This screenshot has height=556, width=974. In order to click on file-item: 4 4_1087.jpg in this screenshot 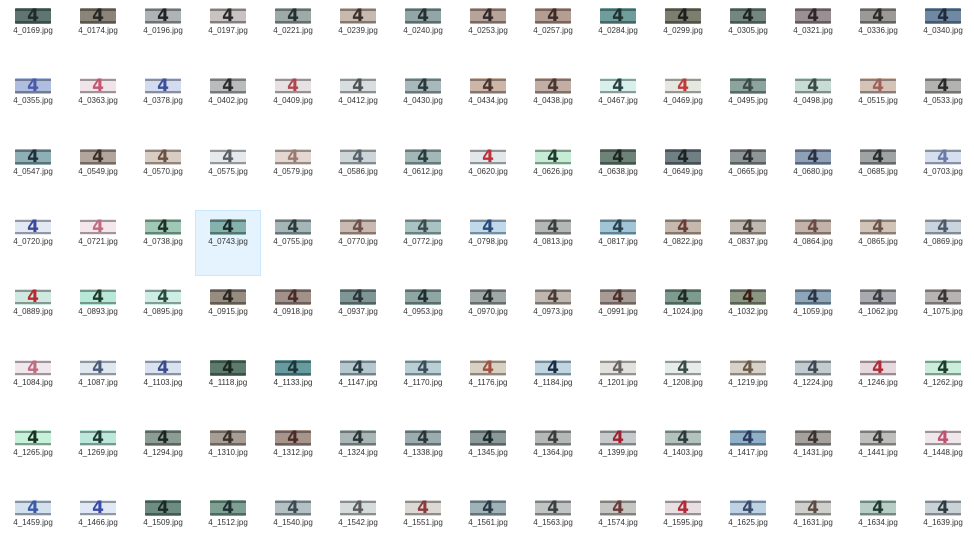, I will do `click(98, 384)`.